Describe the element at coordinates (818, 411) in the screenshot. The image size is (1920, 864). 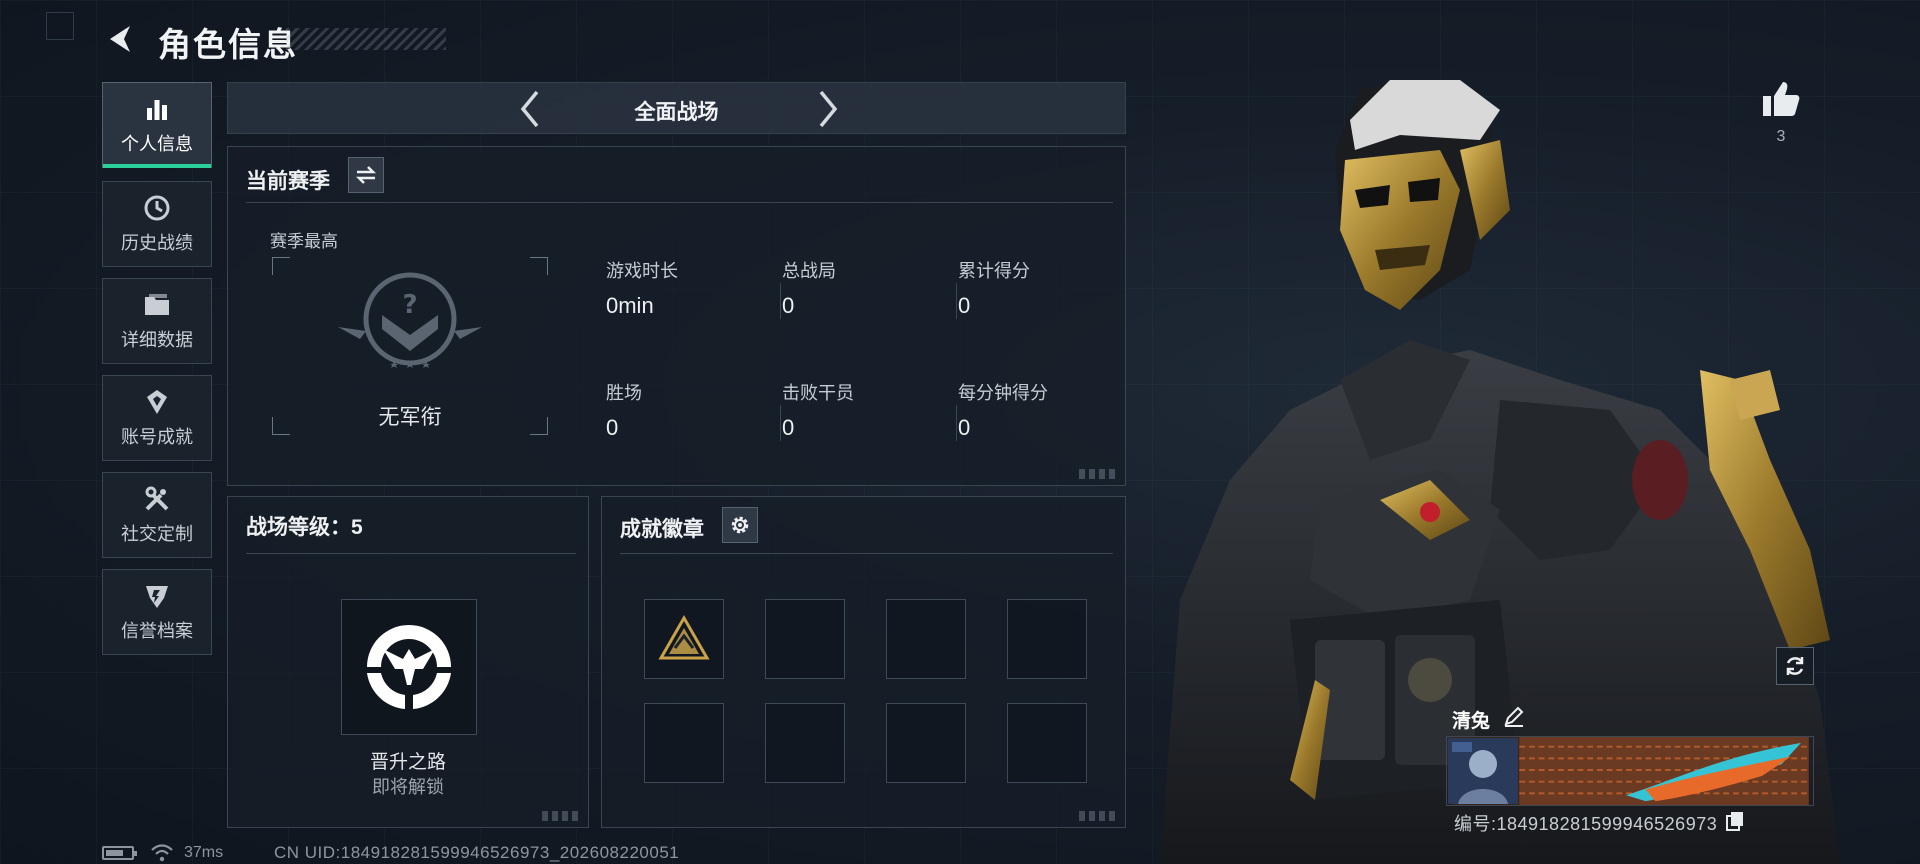
I see `stat-kills: 击败干员 0` at that location.